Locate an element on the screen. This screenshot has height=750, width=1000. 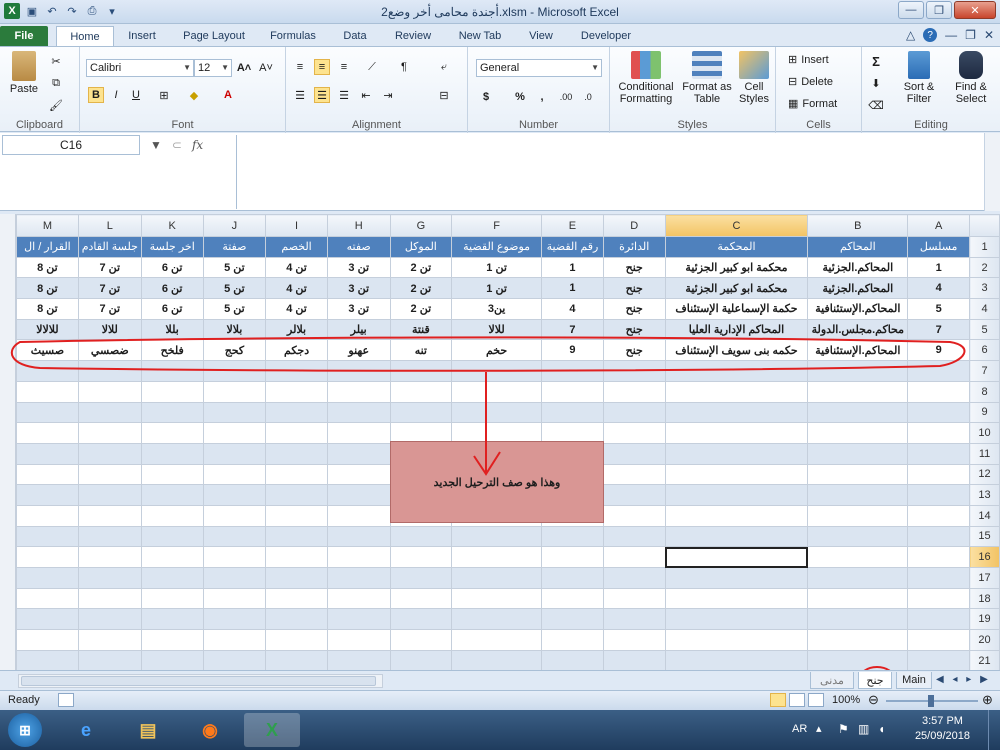
cell-g18 is located at coordinates (421, 598).